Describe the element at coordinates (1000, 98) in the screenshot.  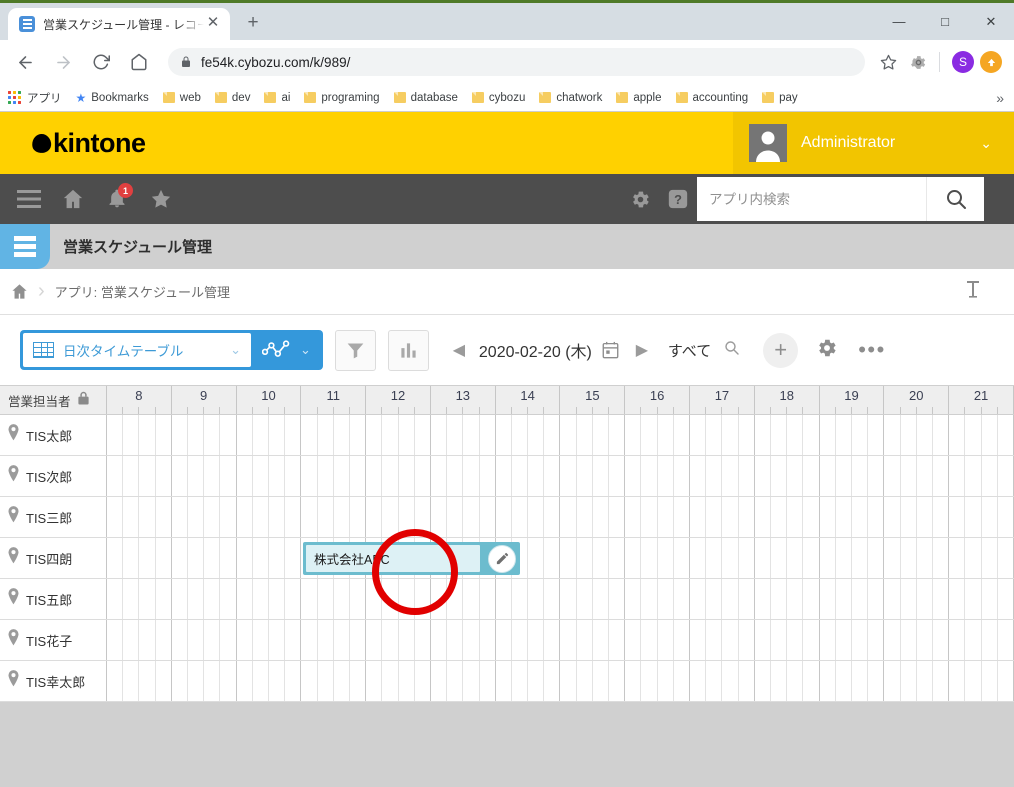
I see `bookmarks-overflow-button: »` at that location.